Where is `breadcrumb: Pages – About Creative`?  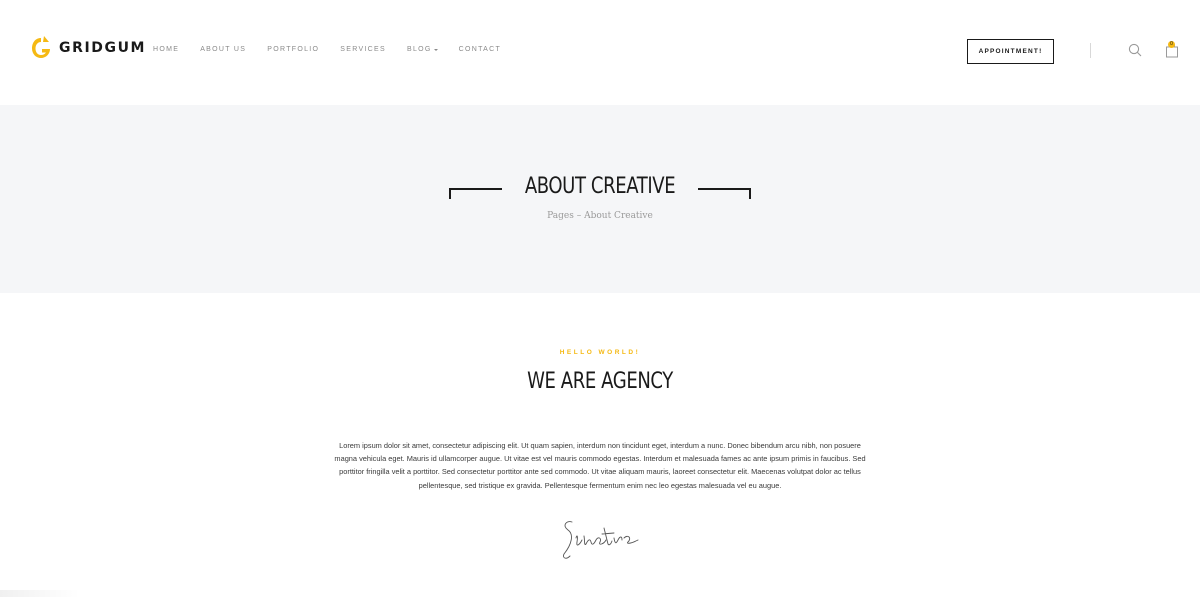
breadcrumb: Pages – About Creative is located at coordinates (600, 216).